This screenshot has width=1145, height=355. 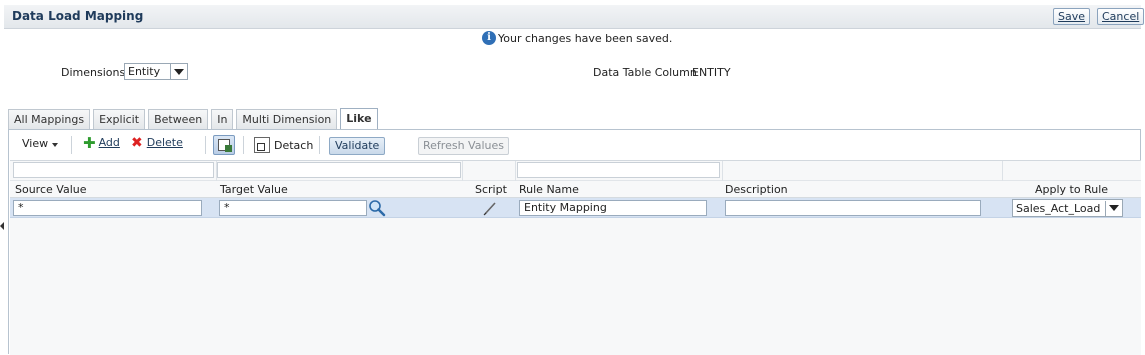 I want to click on column-header-target-value: Target Value, so click(x=254, y=189).